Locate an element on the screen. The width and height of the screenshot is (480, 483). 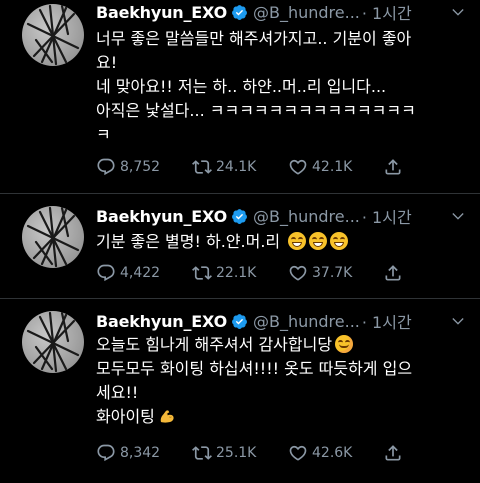
tweet-actions: 8,752 24.1K 42.1K is located at coordinates (282, 167).